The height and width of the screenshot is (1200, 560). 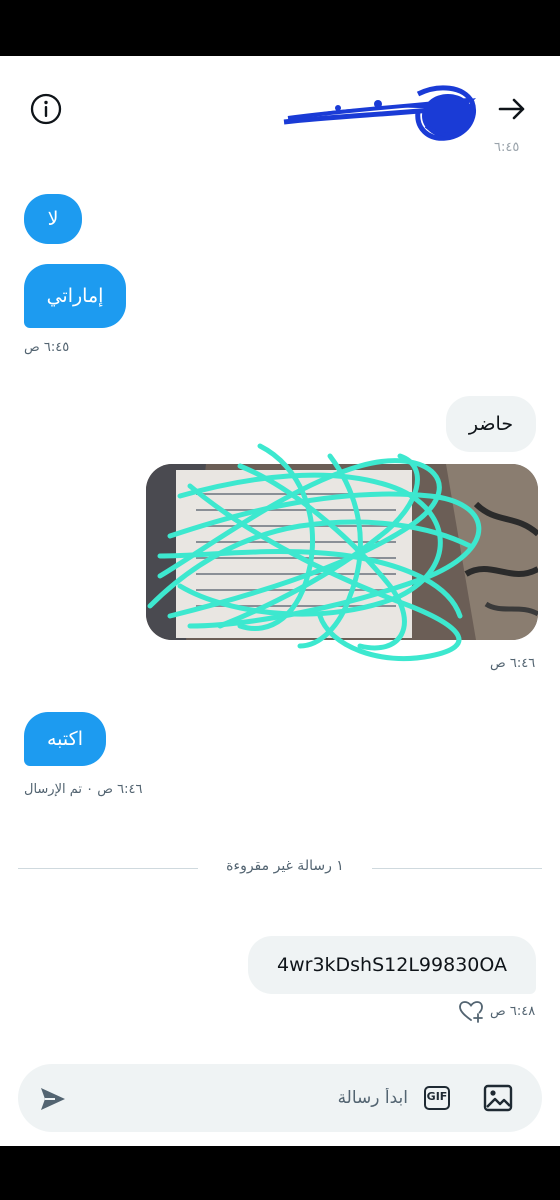 I want to click on conversation-header: ٦:٤٥, so click(x=280, y=106).